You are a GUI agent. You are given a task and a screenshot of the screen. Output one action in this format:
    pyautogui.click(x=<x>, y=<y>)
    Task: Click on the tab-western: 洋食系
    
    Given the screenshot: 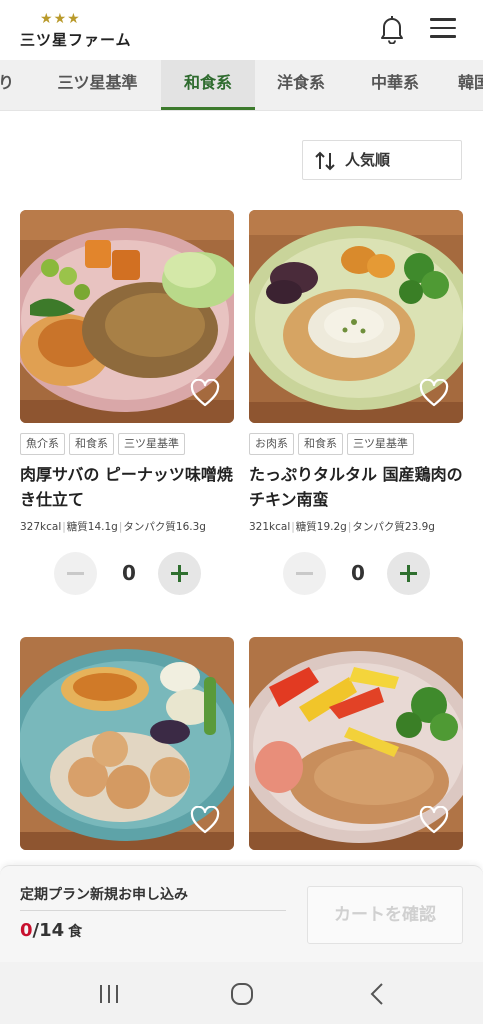 What is the action you would take?
    pyautogui.click(x=301, y=85)
    